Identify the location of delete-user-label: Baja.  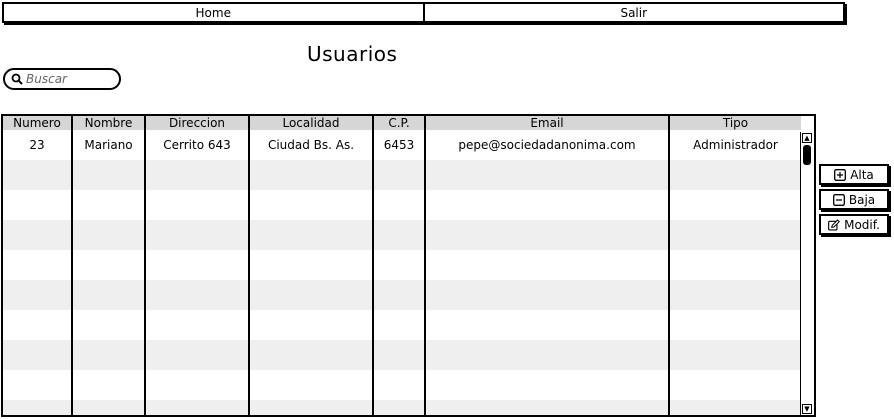
(862, 199).